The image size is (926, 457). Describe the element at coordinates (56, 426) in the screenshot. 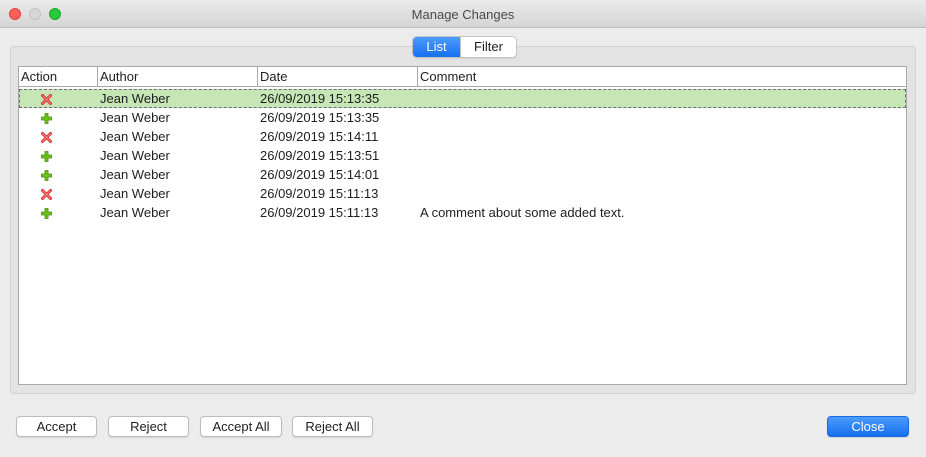

I see `accept-button: Accept` at that location.